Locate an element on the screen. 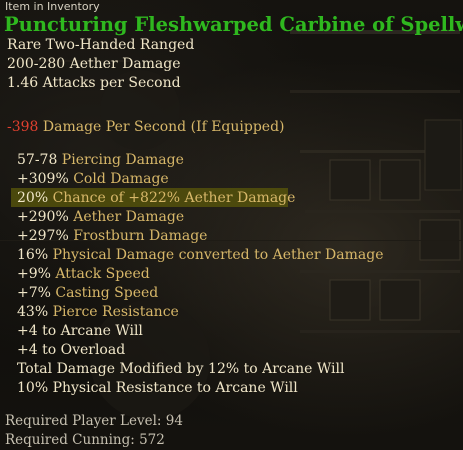 The height and width of the screenshot is (450, 463). stat-value: +7% is located at coordinates (34, 293).